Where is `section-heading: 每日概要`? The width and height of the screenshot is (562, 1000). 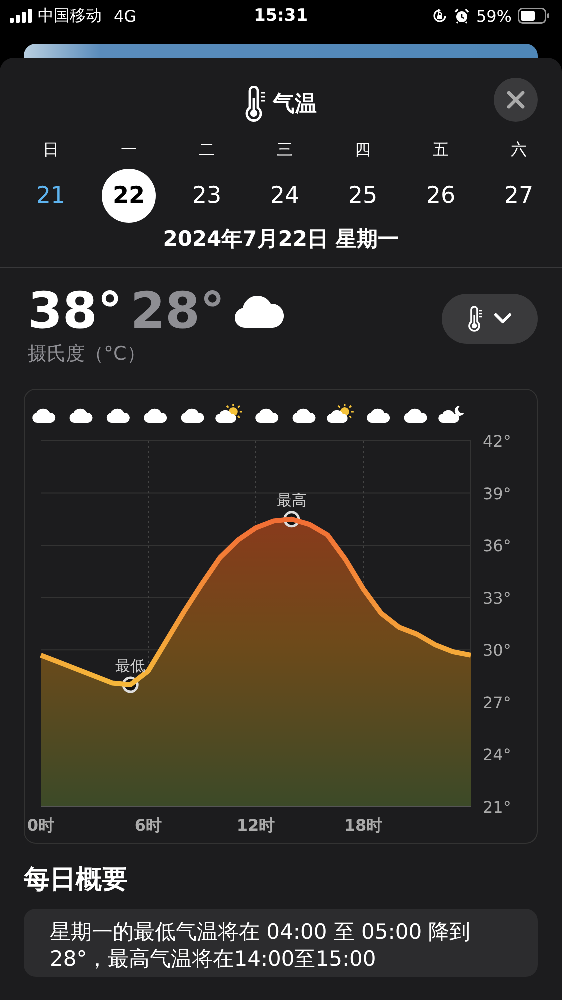
section-heading: 每日概要 is located at coordinates (76, 880).